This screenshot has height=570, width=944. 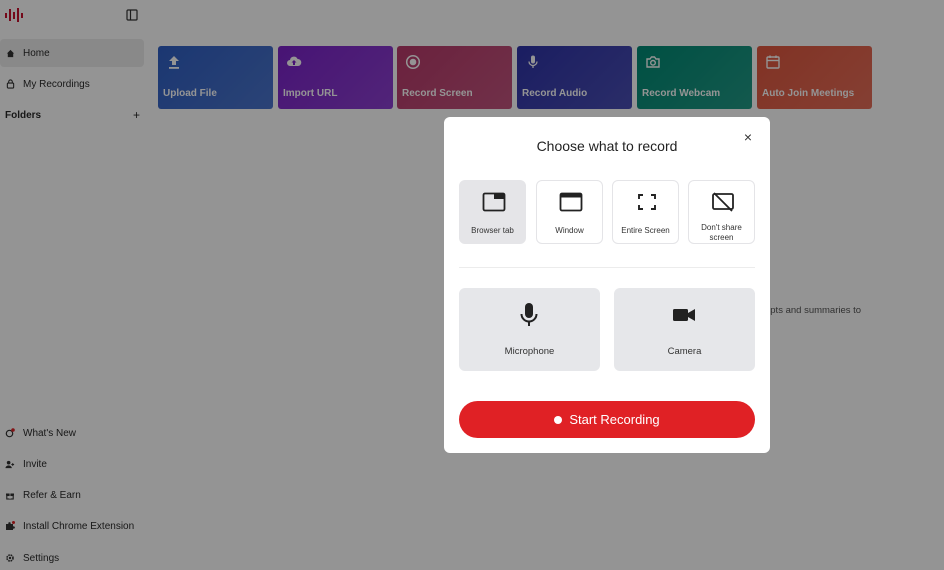 What do you see at coordinates (494, 202) in the screenshot?
I see `browser-tab-icon` at bounding box center [494, 202].